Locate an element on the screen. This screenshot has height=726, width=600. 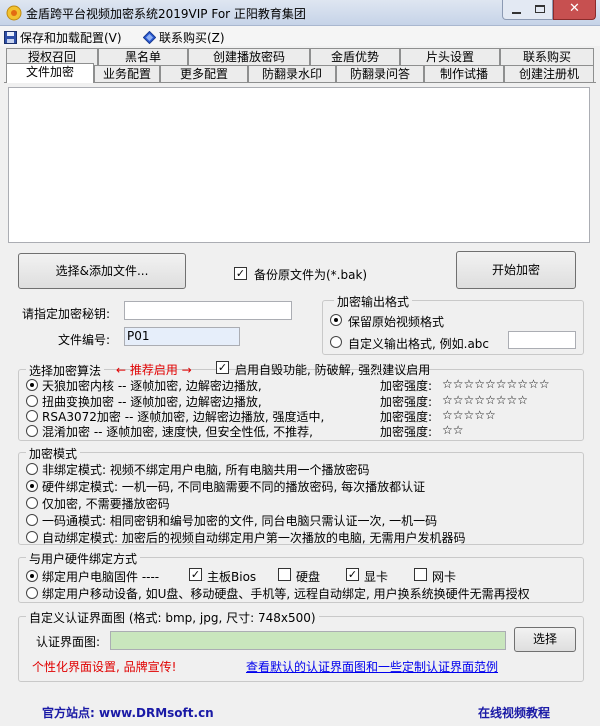
tab-intro-settings: 片头设置 is located at coordinates (450, 56).